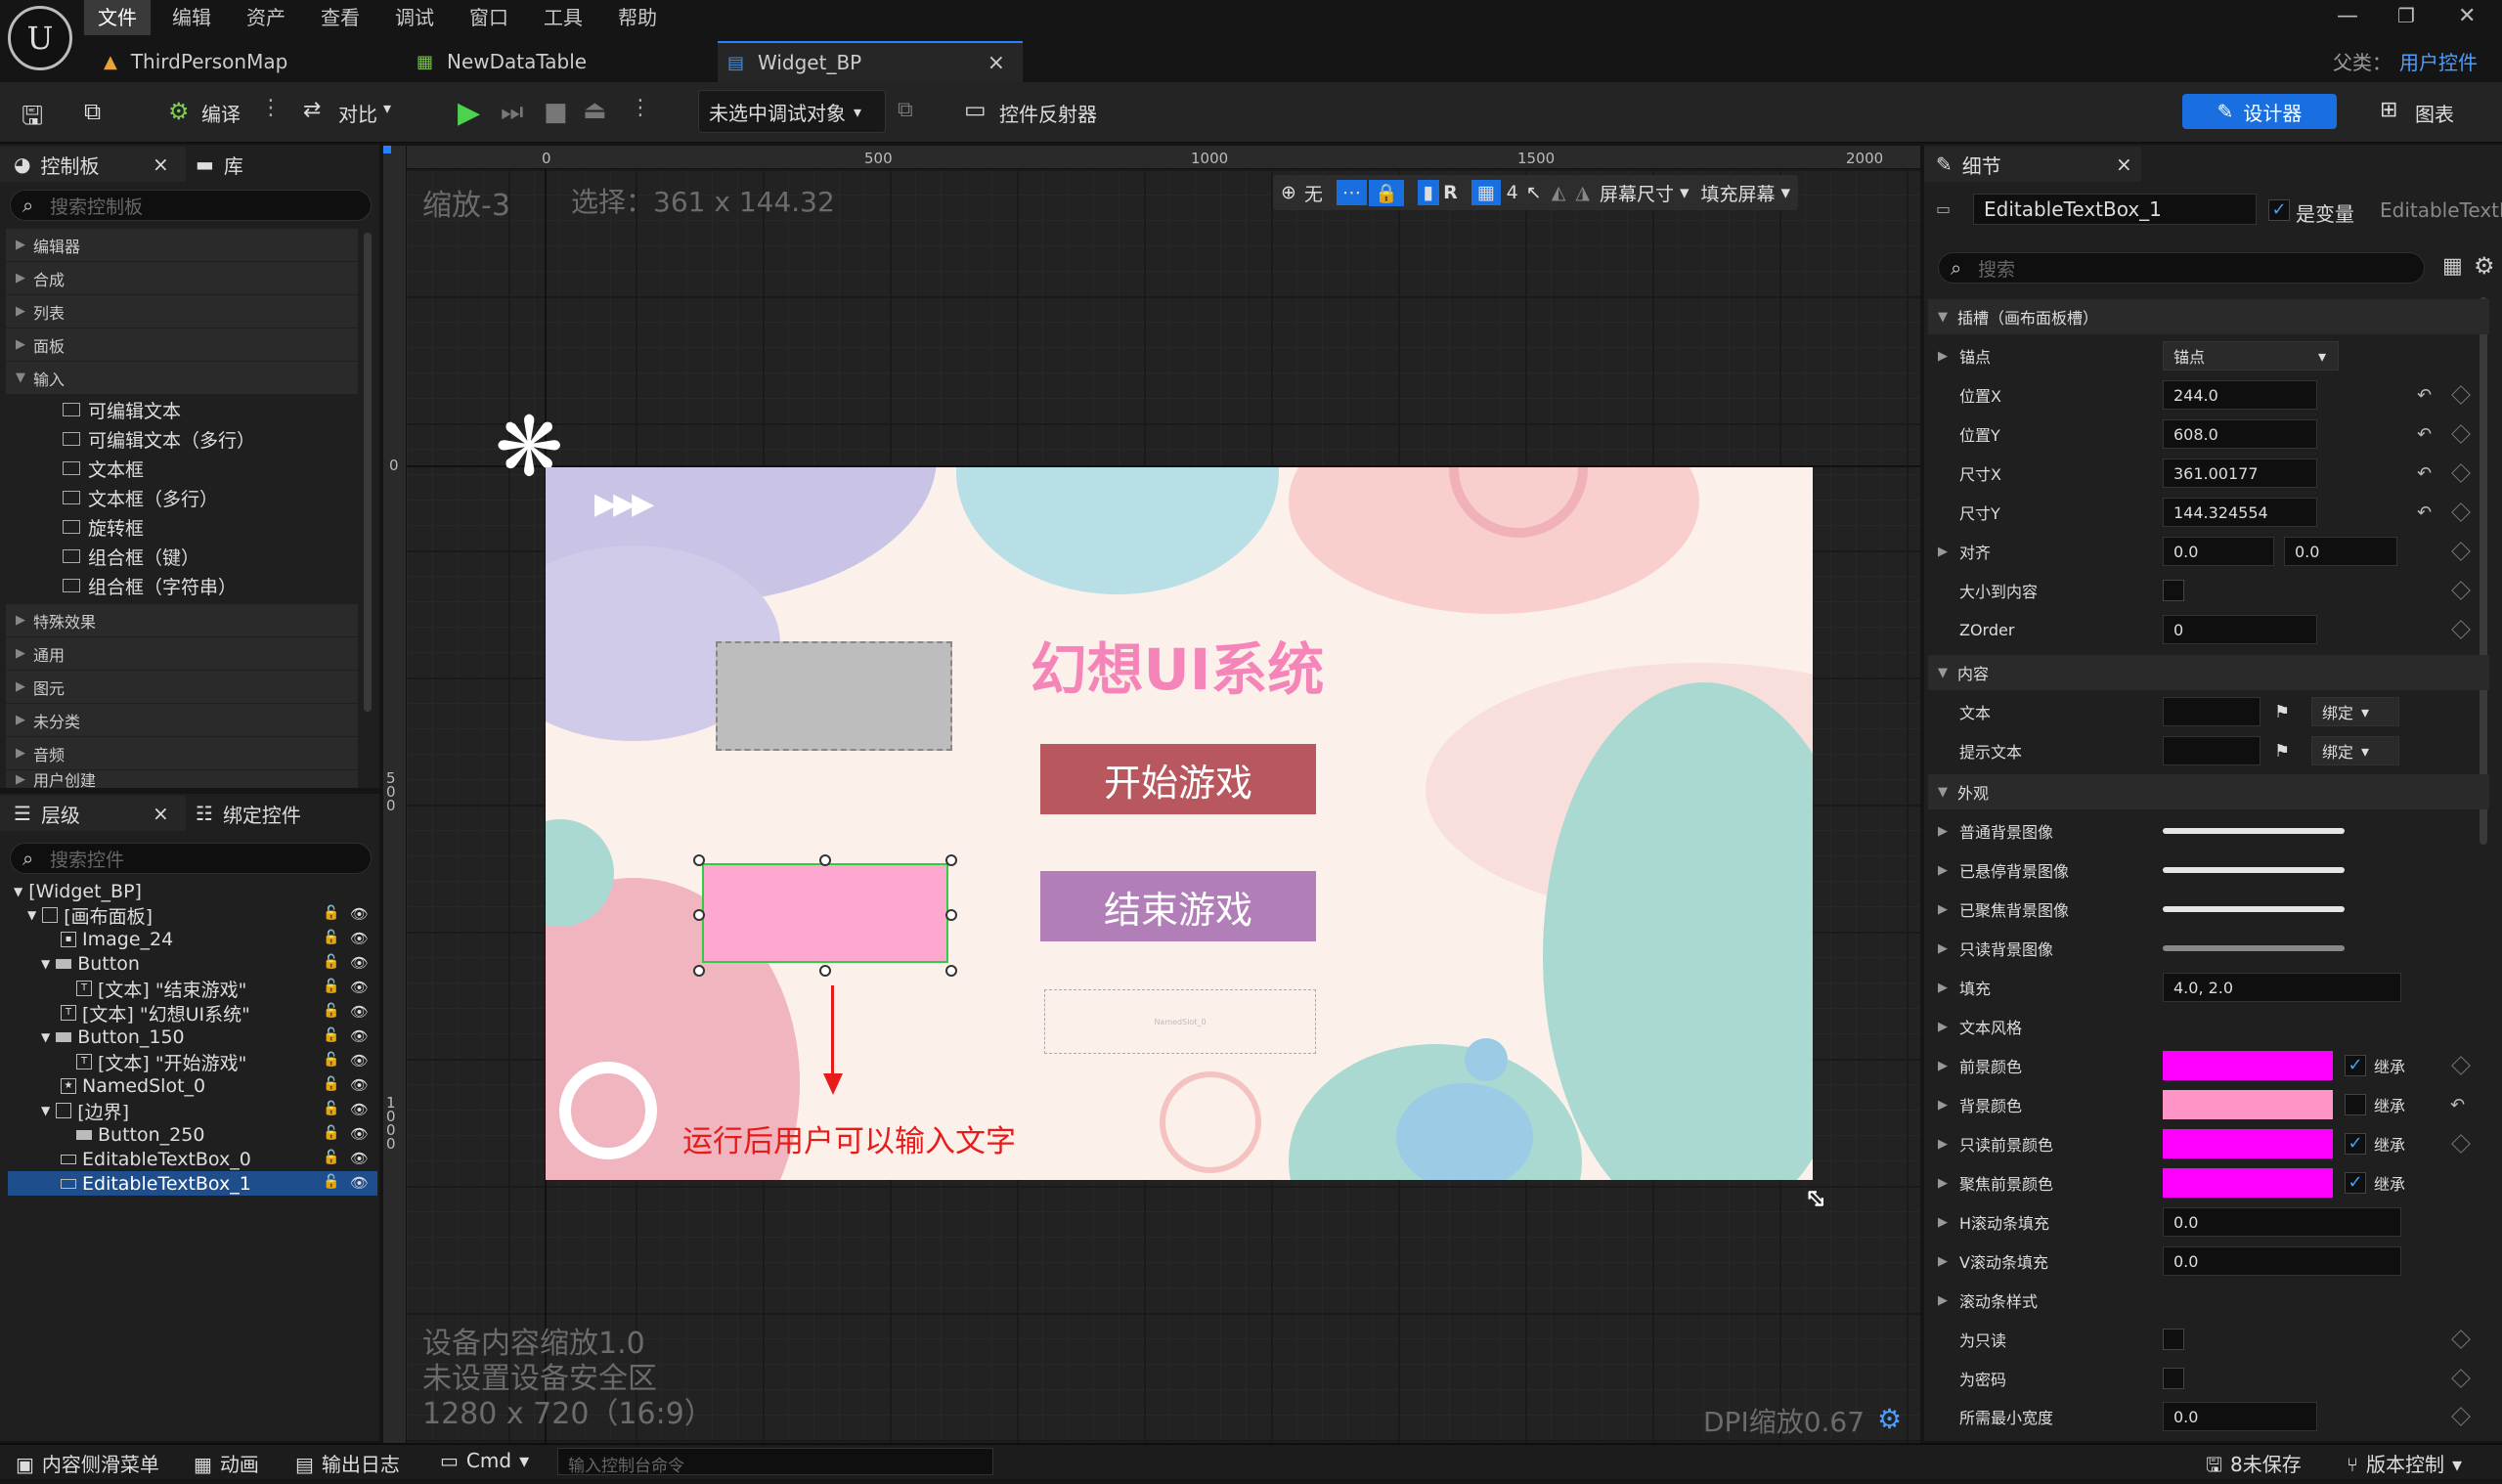 The image size is (2502, 1484). I want to click on named-slot-0: NamedSlot_0, so click(1180, 1021).